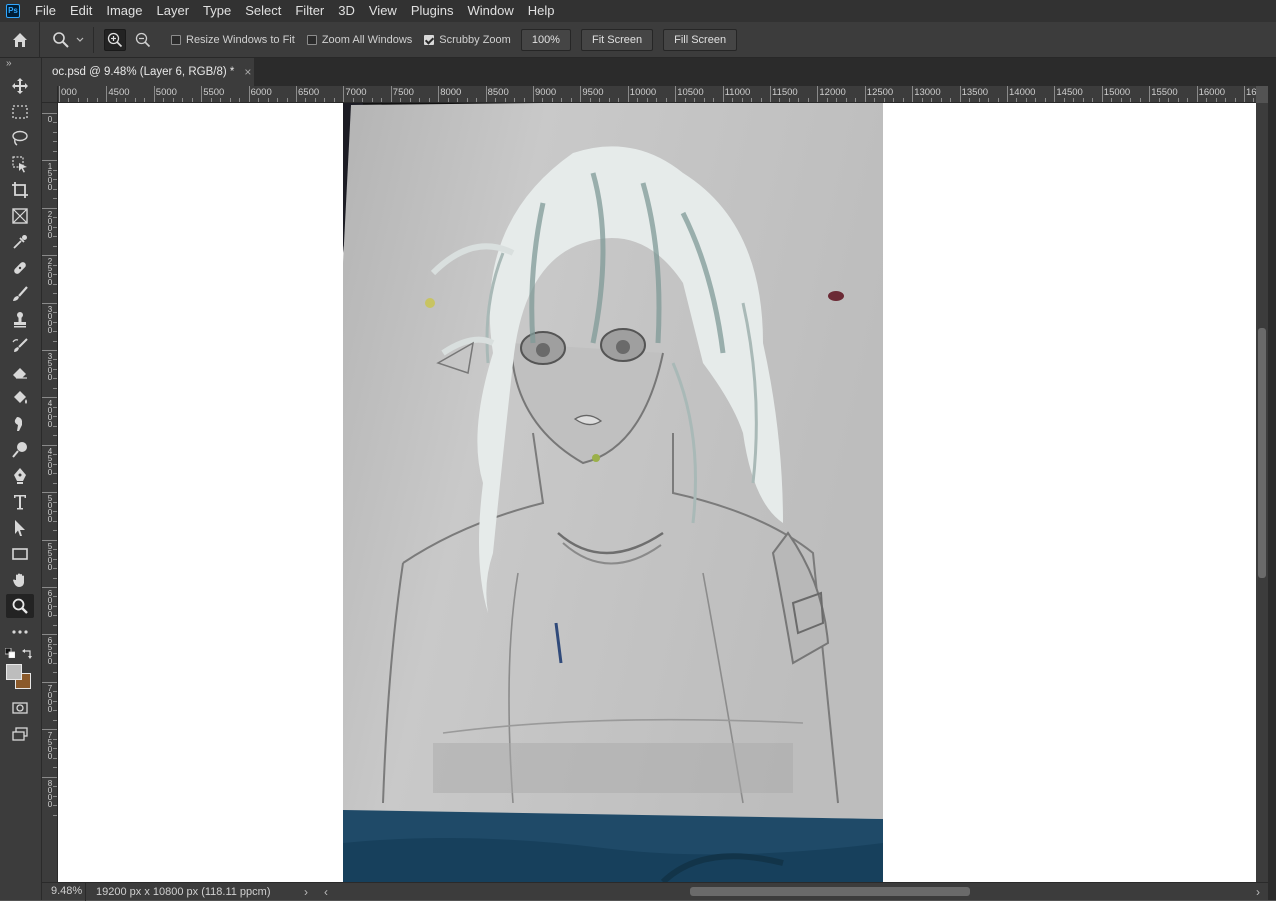 The height and width of the screenshot is (901, 1276). I want to click on vertical-scroll-thumb, so click(1262, 453).